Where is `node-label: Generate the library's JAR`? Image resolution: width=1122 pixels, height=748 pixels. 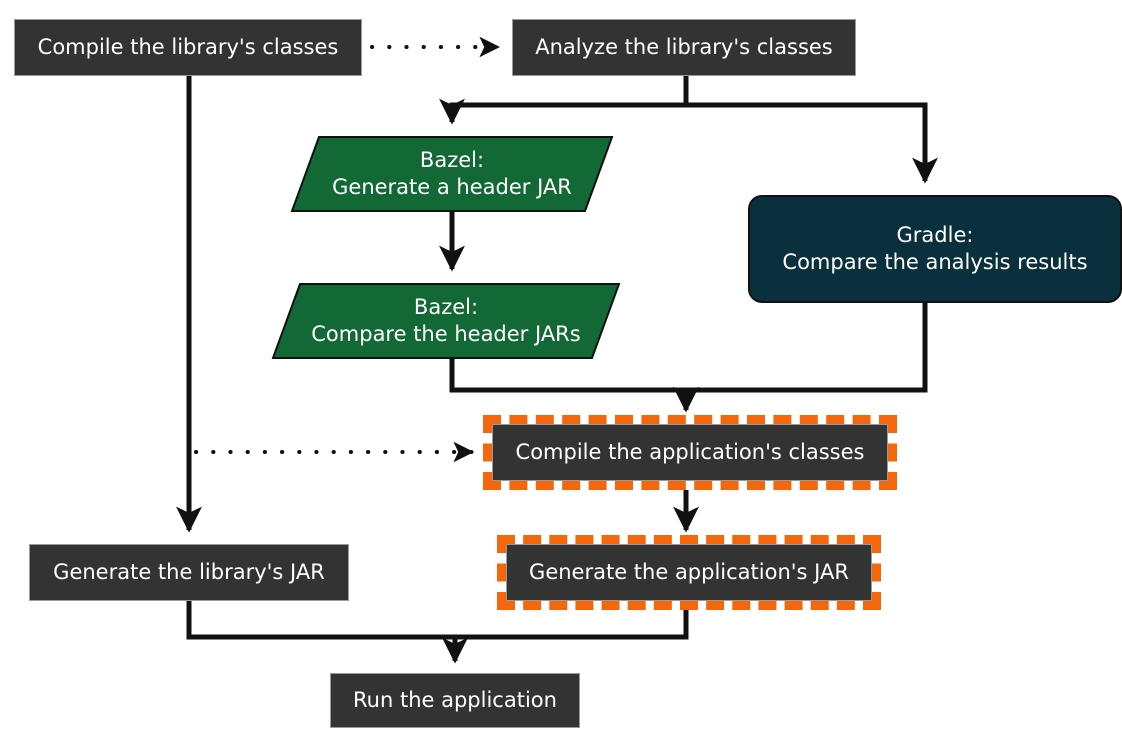
node-label: Generate the library's JAR is located at coordinates (189, 571).